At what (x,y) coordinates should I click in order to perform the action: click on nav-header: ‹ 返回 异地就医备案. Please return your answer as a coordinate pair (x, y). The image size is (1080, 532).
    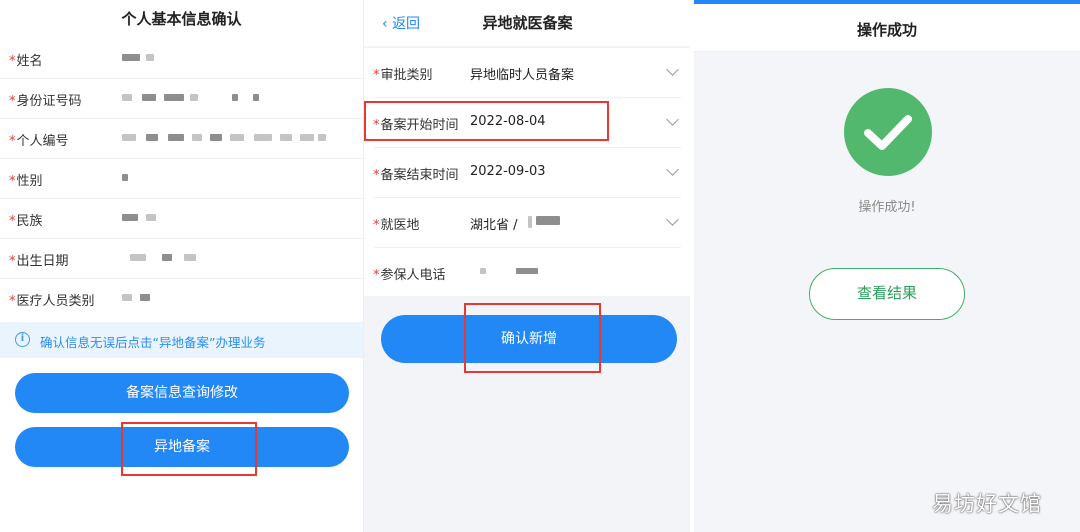
    Looking at the image, I should click on (527, 23).